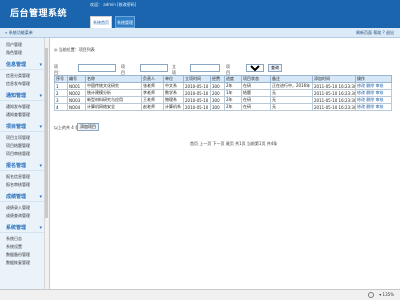 The height and width of the screenshot is (300, 400). I want to click on zoom-icon, so click(371, 295).